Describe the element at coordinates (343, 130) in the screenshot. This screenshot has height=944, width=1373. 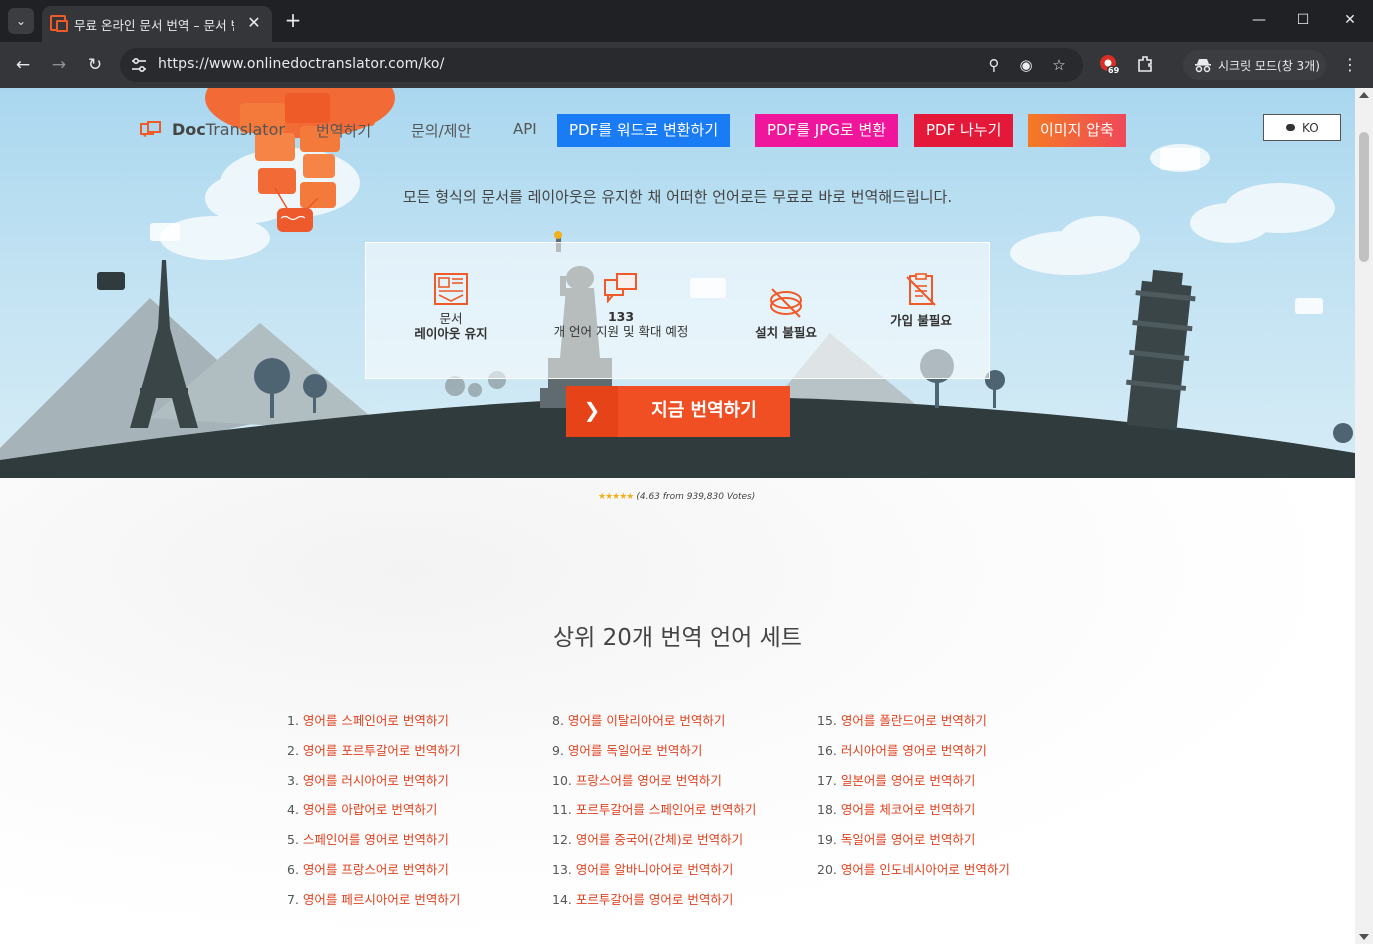
I see `nav-translate-link: 번역하기` at that location.